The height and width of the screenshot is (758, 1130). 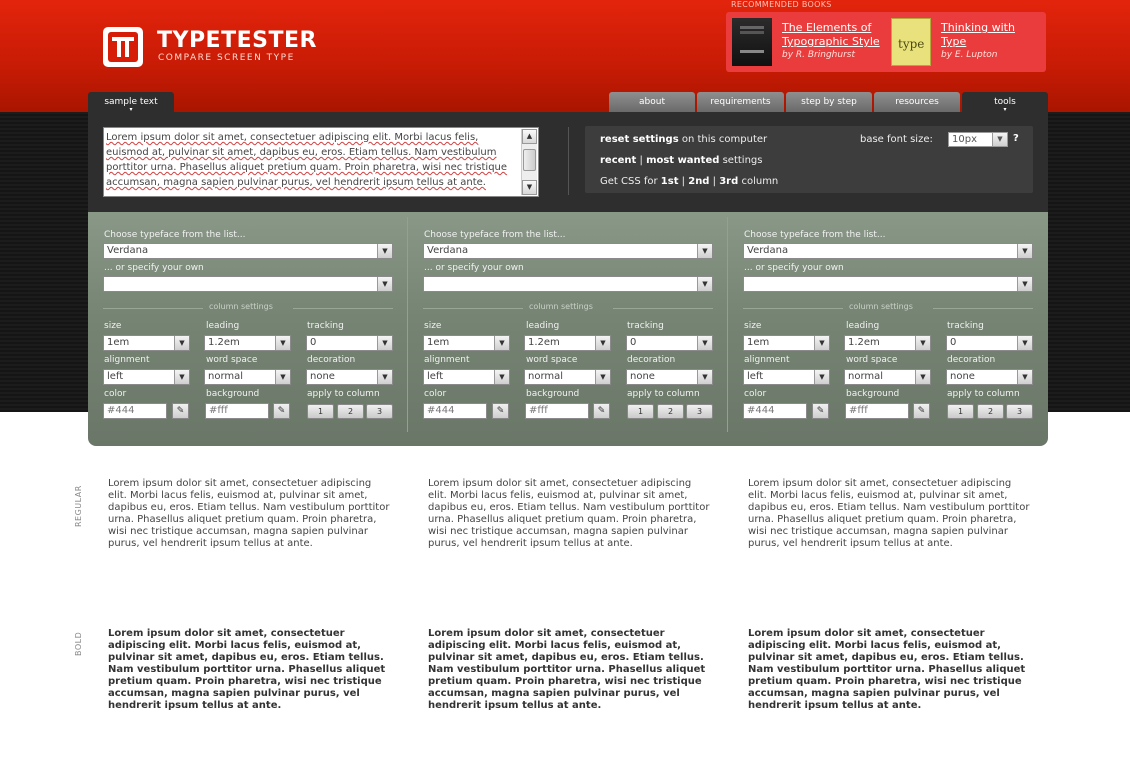 What do you see at coordinates (740, 102) in the screenshot?
I see `tab-requirements: requirements` at bounding box center [740, 102].